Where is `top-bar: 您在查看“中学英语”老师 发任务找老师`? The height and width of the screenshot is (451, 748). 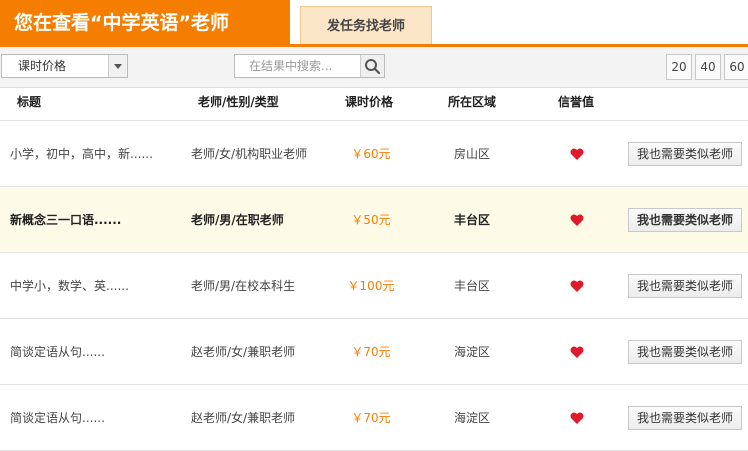
top-bar: 您在查看“中学英语”老师 发任务找老师 is located at coordinates (374, 23).